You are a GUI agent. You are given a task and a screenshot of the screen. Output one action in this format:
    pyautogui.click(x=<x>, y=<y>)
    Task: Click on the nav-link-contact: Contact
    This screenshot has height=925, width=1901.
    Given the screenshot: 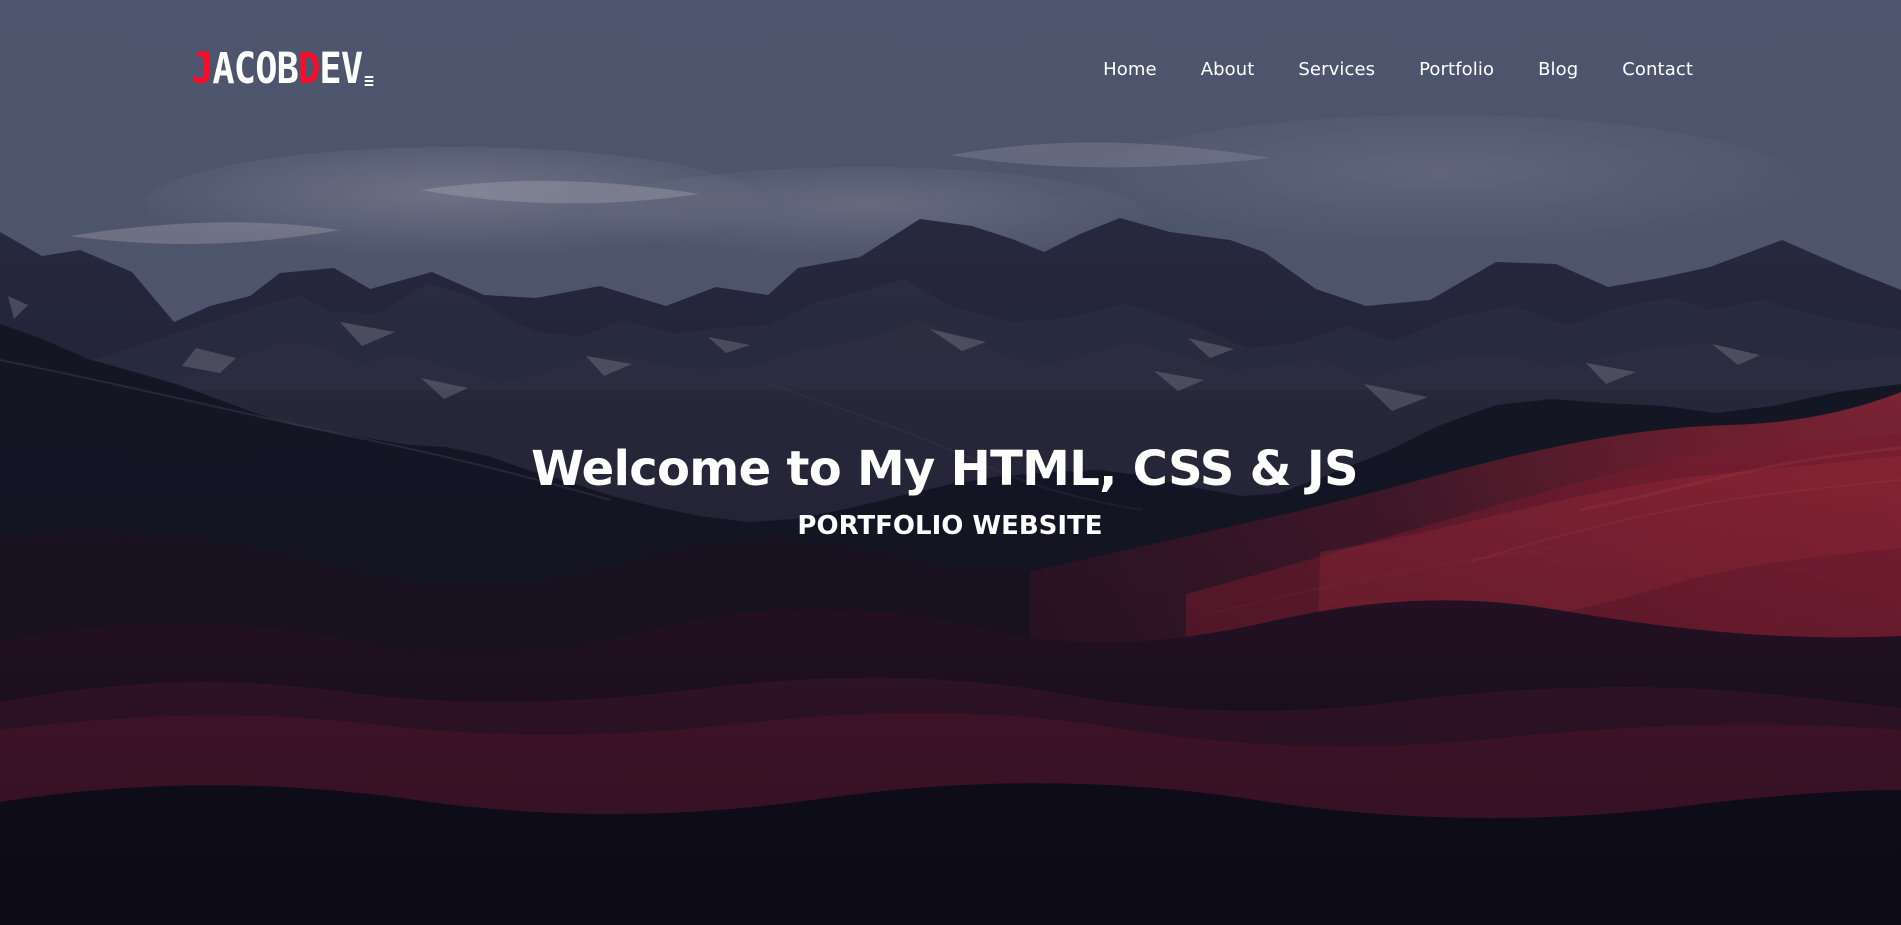 What is the action you would take?
    pyautogui.click(x=1657, y=70)
    